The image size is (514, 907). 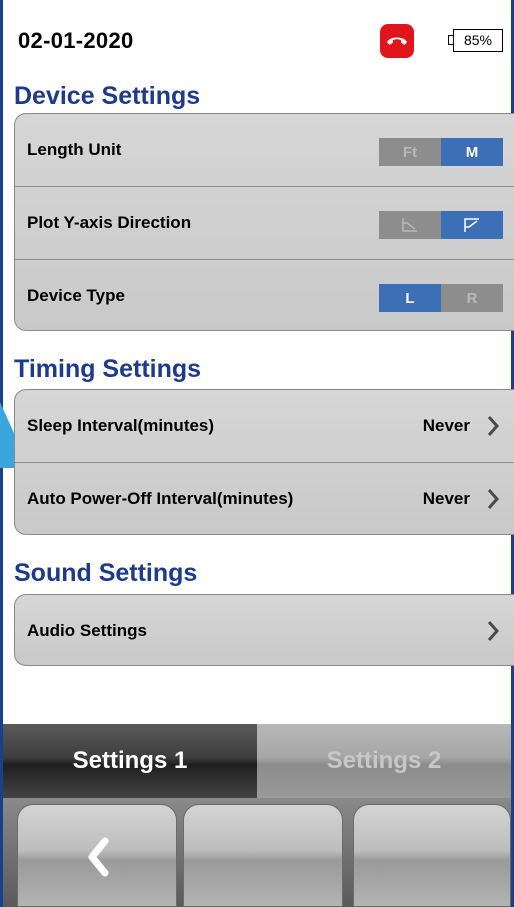 I want to click on audio-settings-label: Audio Settings, so click(x=87, y=630).